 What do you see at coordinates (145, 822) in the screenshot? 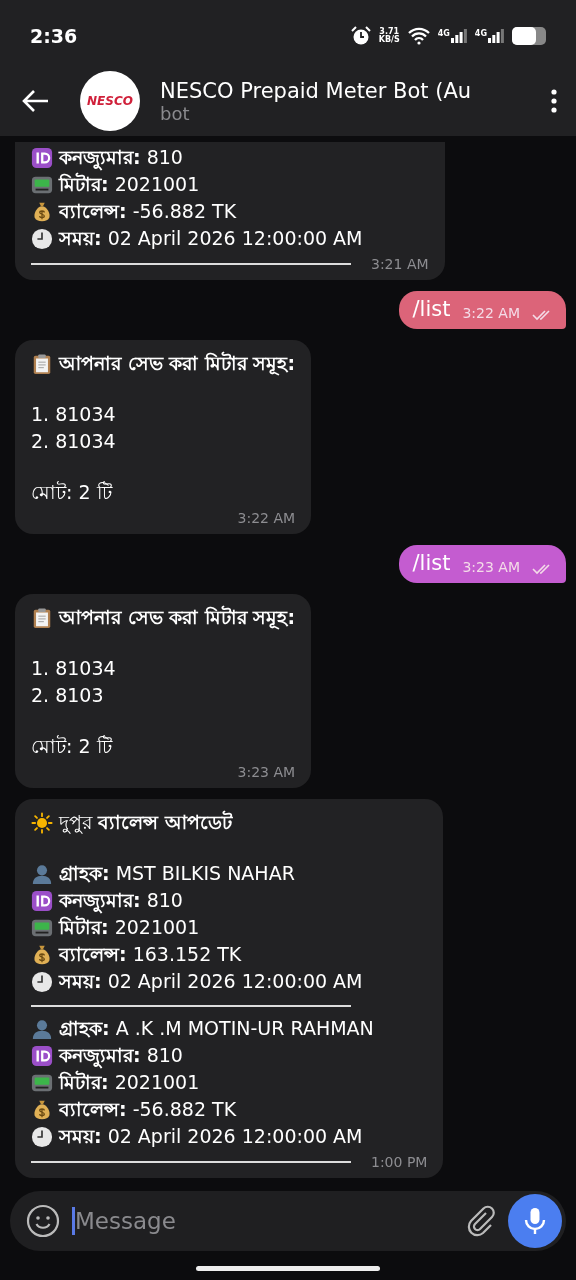
I see `message-text: দুপুর ব্যালেন্স আপডেট` at bounding box center [145, 822].